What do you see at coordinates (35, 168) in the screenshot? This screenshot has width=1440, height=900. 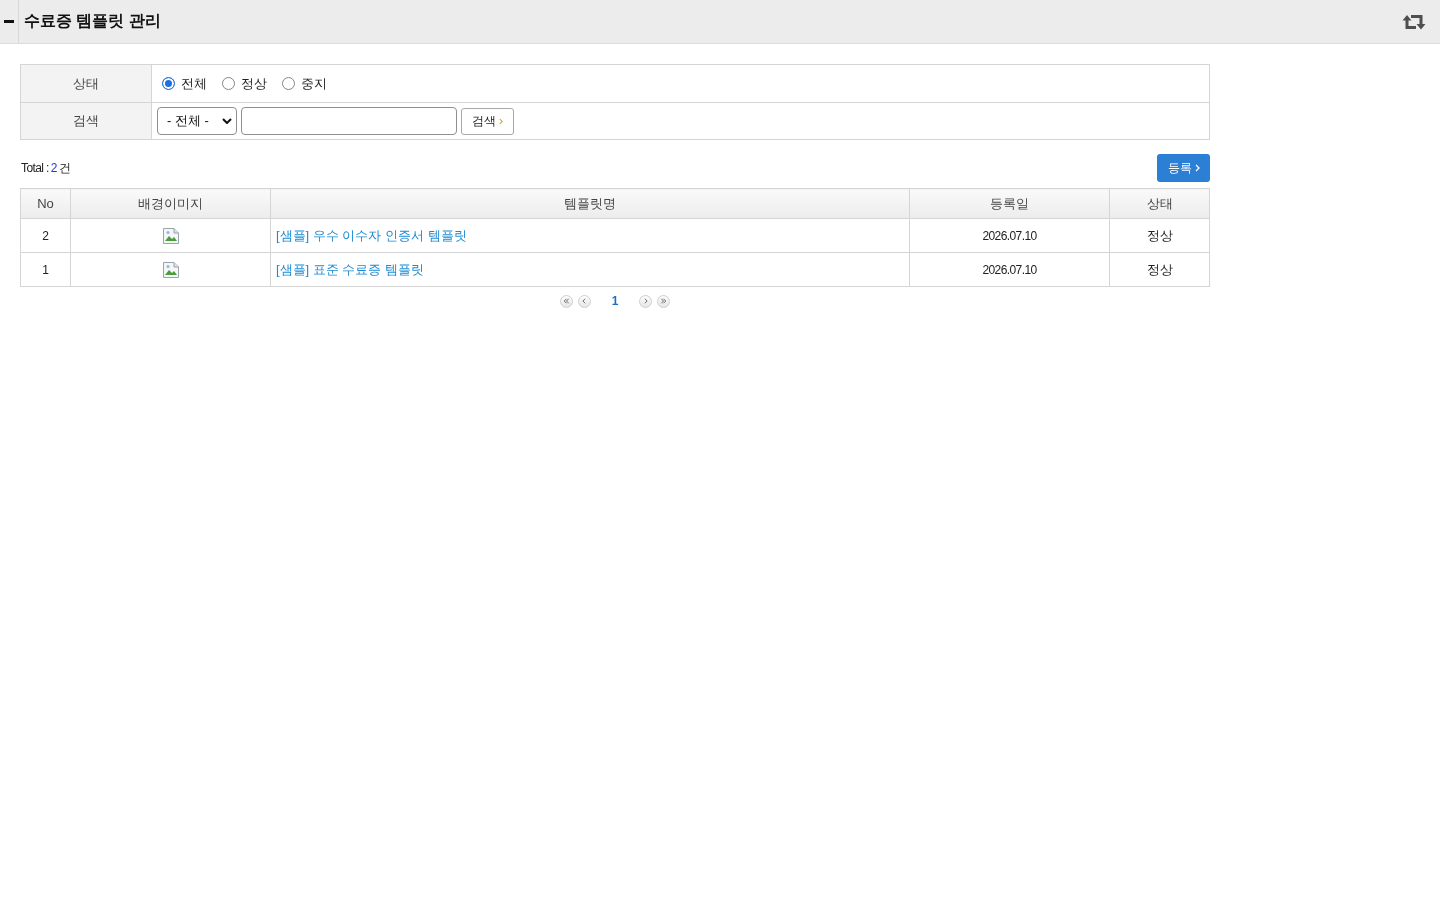 I see `total-label: Total :` at bounding box center [35, 168].